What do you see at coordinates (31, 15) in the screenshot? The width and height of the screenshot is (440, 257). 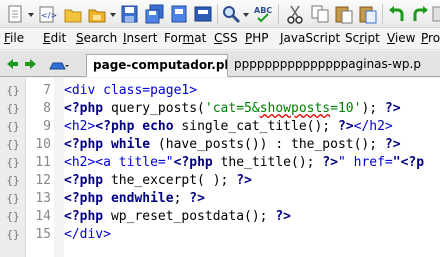 I see `new-file-dropdown-icon` at bounding box center [31, 15].